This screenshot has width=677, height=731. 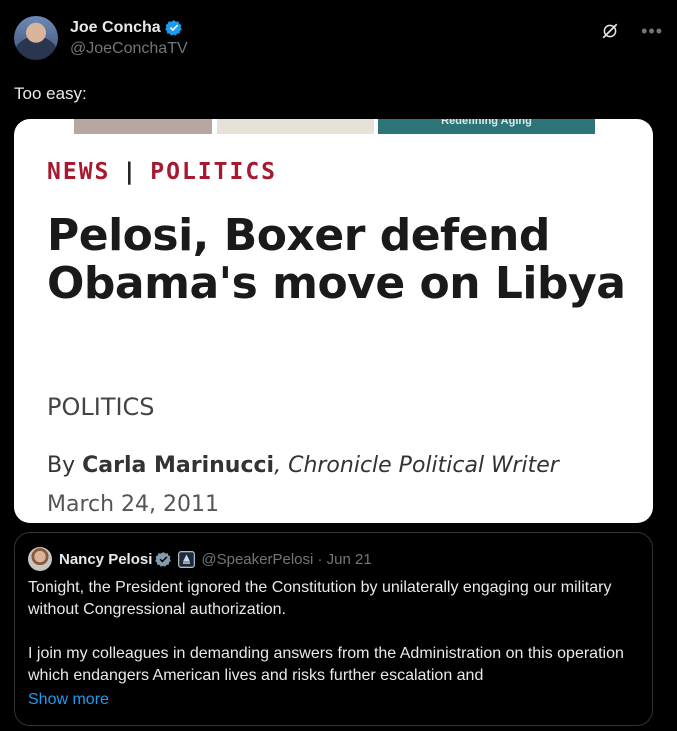 I want to click on tweet-header: Joe Concha @JoeConchaTV •••, so click(x=338, y=38).